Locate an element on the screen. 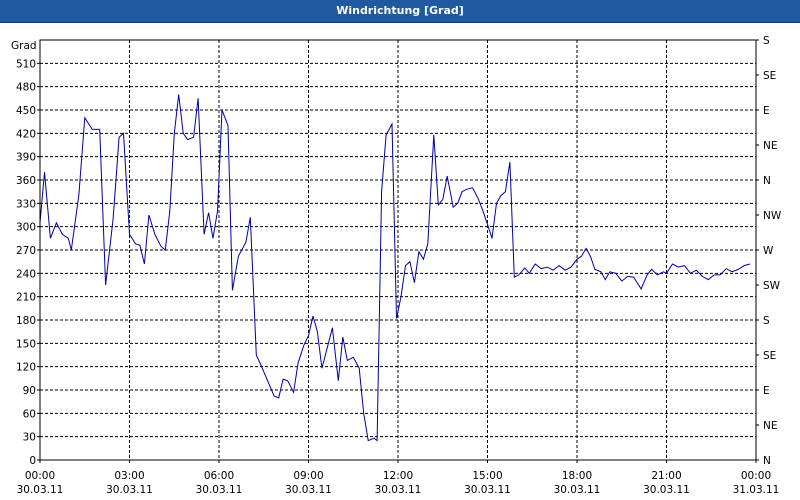  x-tick-time: 12:00 is located at coordinates (398, 476).